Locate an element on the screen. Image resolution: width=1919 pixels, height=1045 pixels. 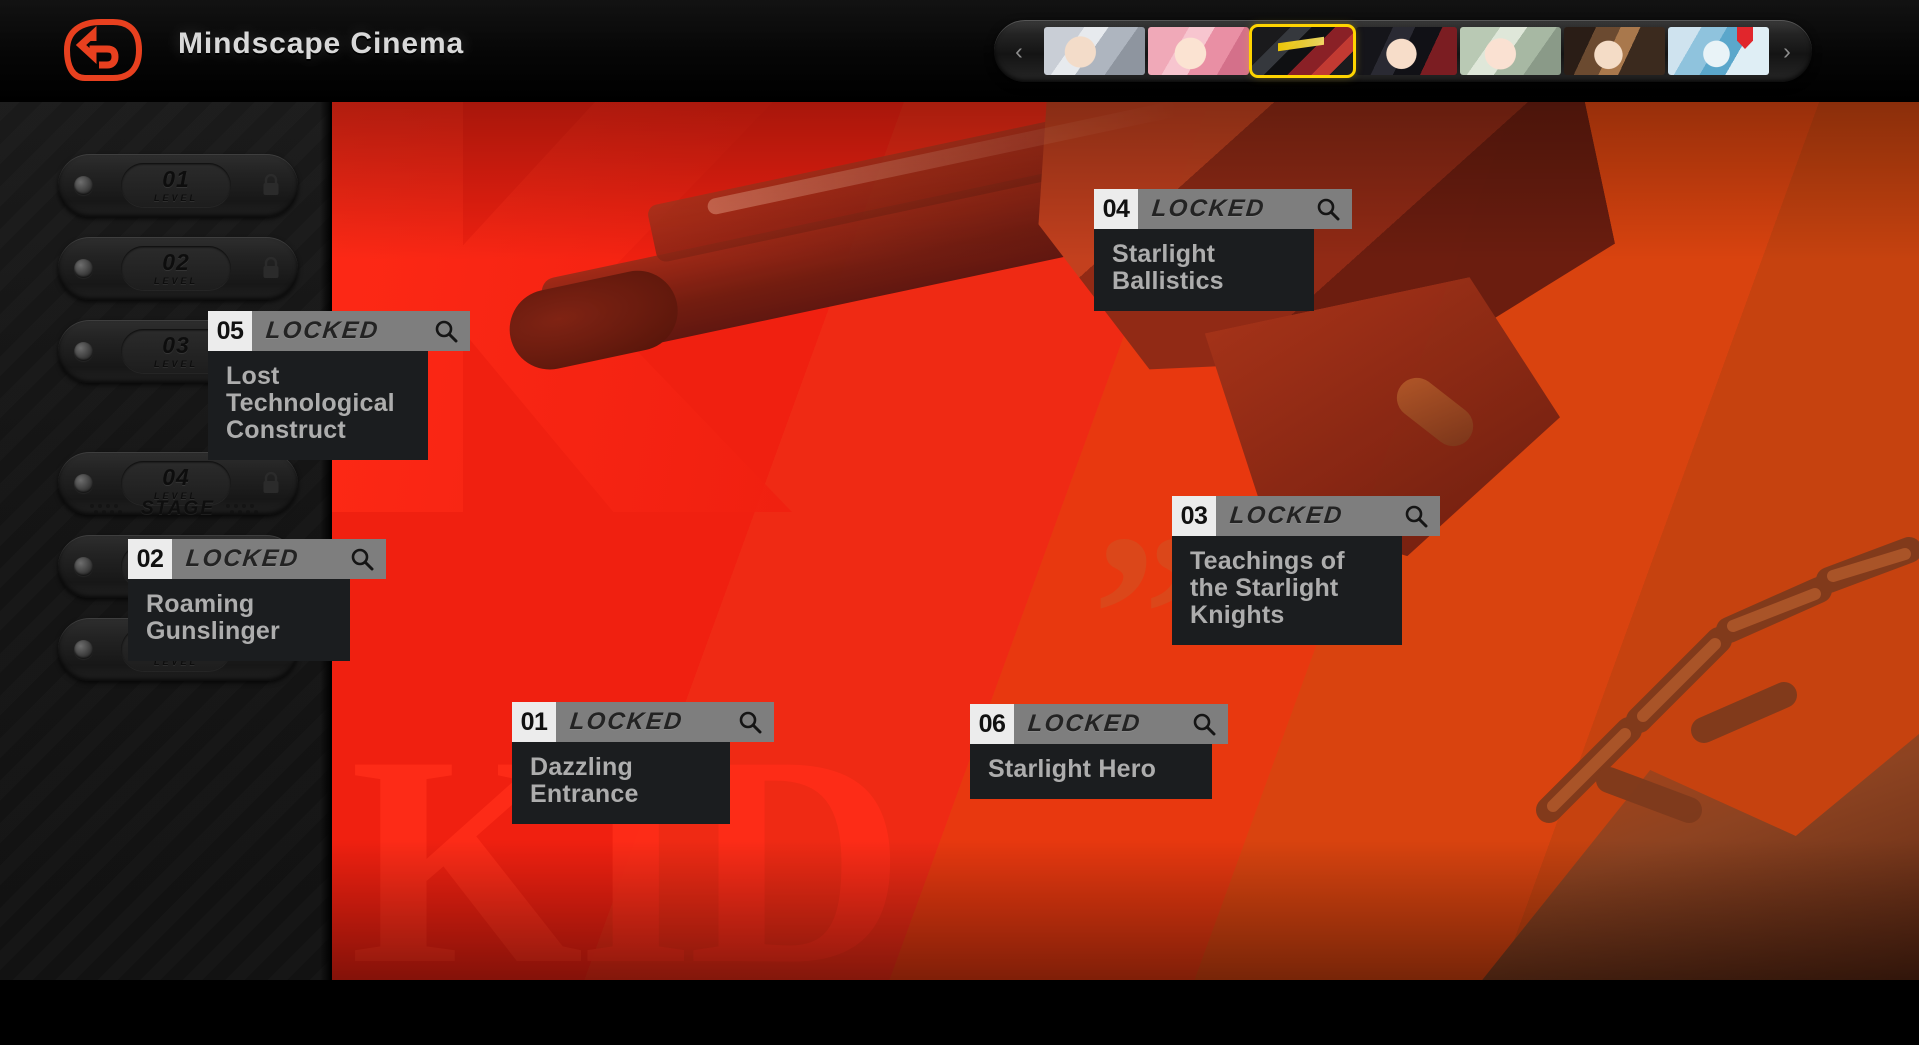
page-title: Mindscape Cinema is located at coordinates (321, 43).